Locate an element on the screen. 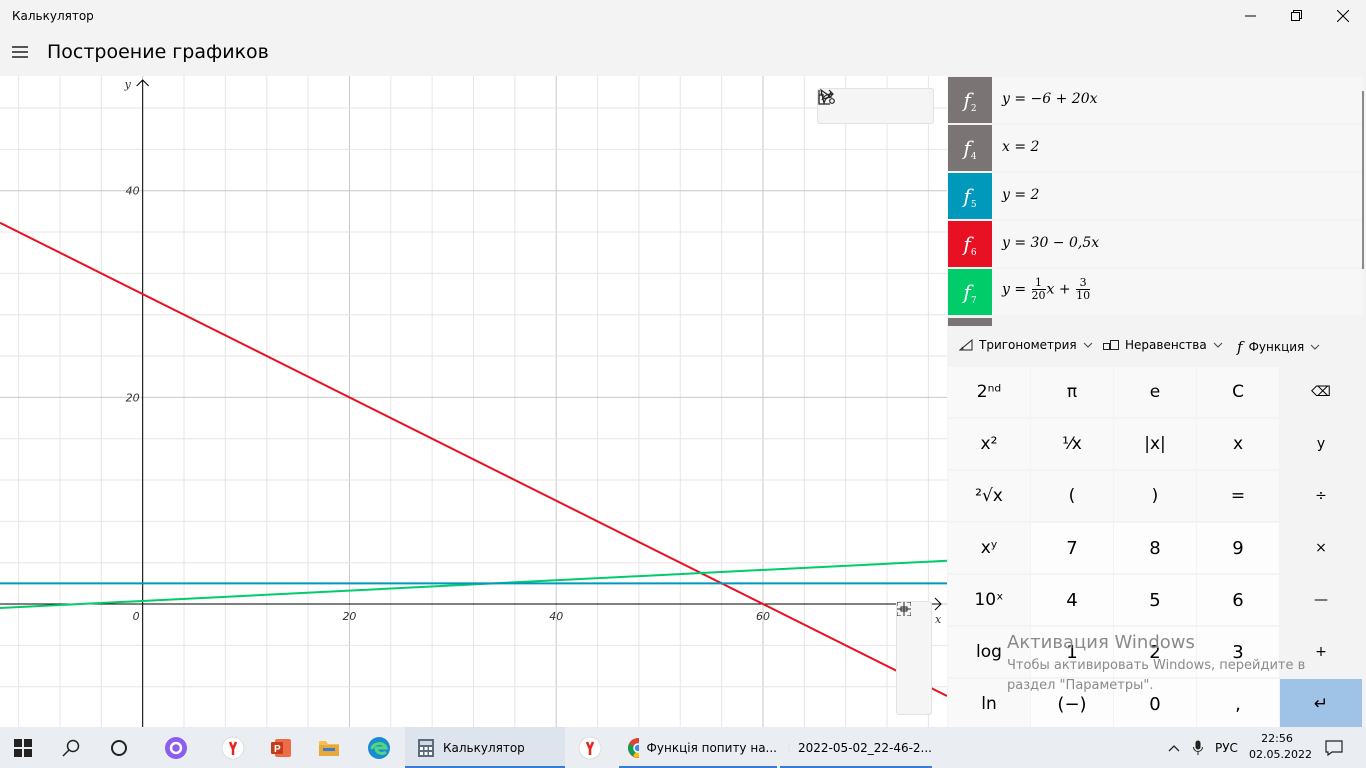  key-row6-2: 2 is located at coordinates (1155, 652).